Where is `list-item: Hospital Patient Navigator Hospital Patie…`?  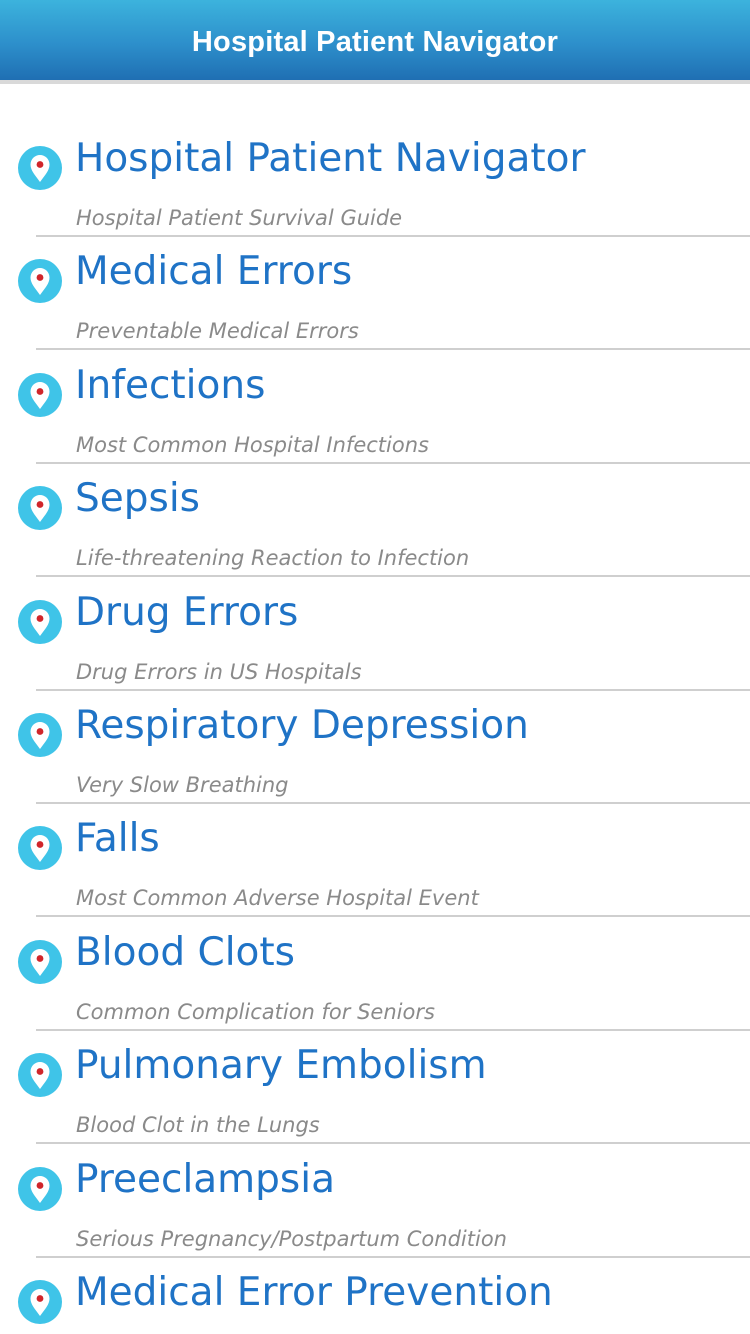
list-item: Hospital Patient Navigator Hospital Patie… is located at coordinates (375, 160).